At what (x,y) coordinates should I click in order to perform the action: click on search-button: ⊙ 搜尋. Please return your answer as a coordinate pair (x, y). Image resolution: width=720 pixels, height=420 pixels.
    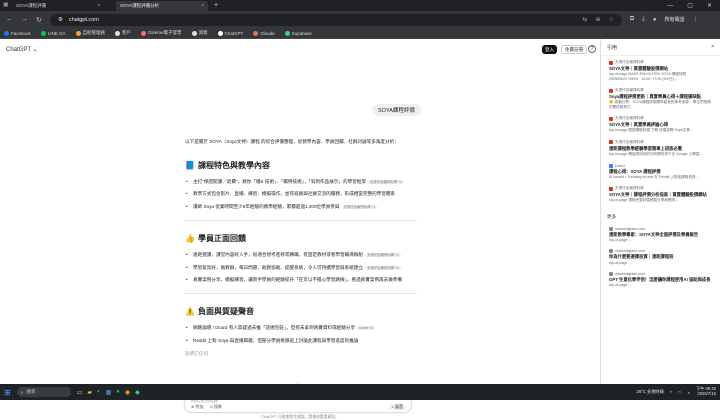
    Looking at the image, I should click on (215, 407).